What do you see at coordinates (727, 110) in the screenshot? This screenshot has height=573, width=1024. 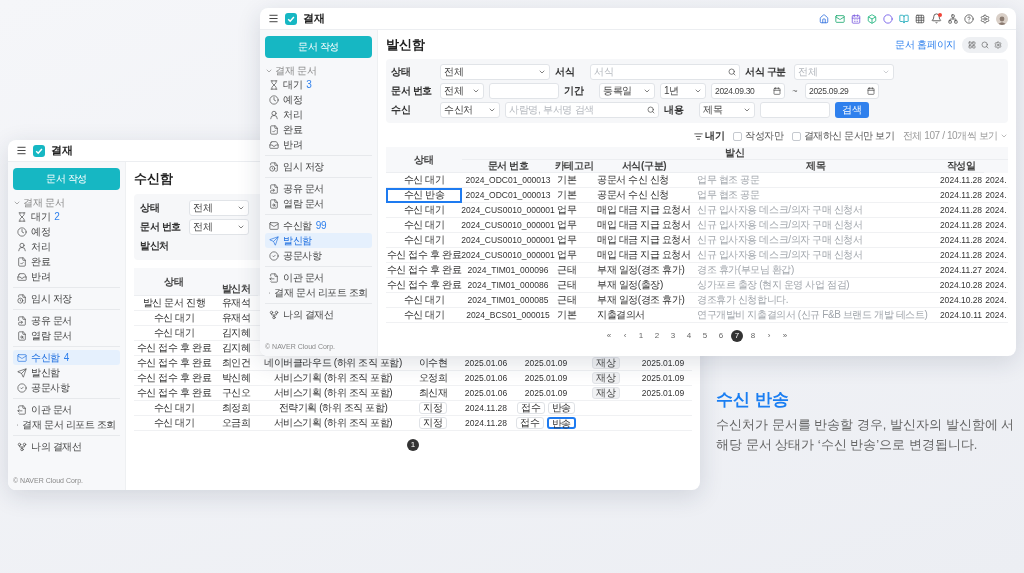 I see `dropdown: 제목` at bounding box center [727, 110].